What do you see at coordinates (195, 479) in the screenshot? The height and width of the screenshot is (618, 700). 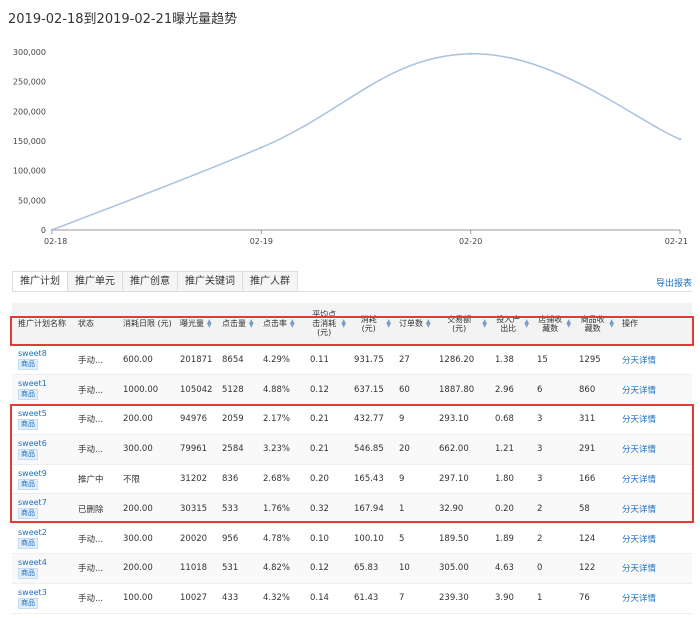 I see `cell-impressions: 31202` at bounding box center [195, 479].